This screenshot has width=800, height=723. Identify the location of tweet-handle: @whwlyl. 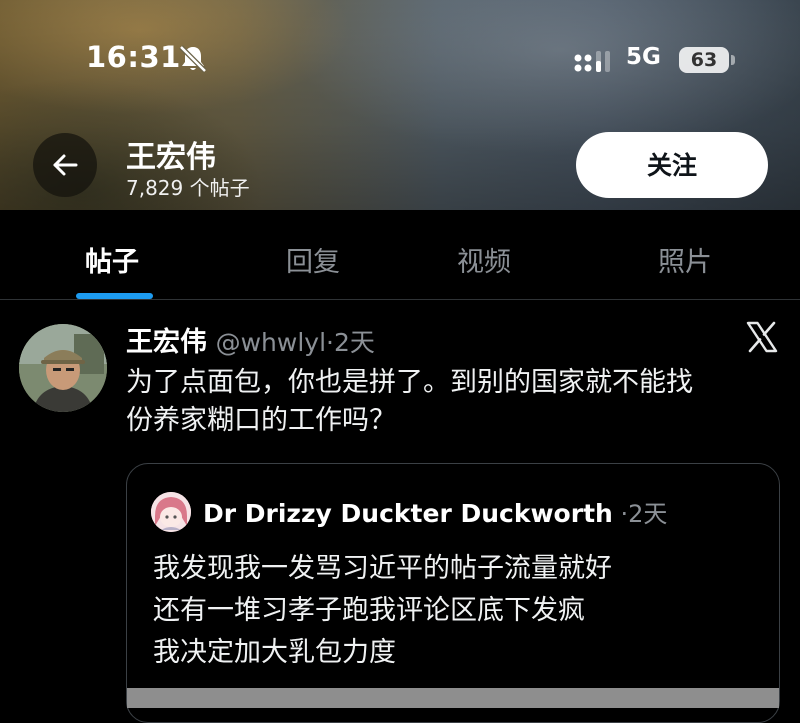
(271, 342).